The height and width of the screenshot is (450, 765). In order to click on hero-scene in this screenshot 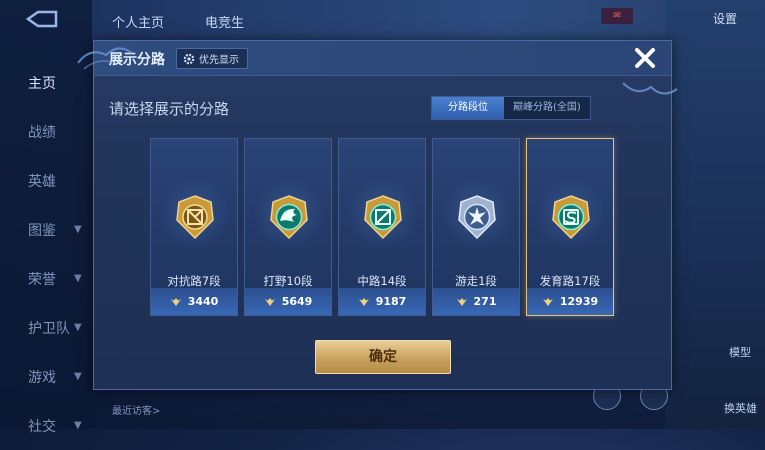, I will do `click(715, 214)`.